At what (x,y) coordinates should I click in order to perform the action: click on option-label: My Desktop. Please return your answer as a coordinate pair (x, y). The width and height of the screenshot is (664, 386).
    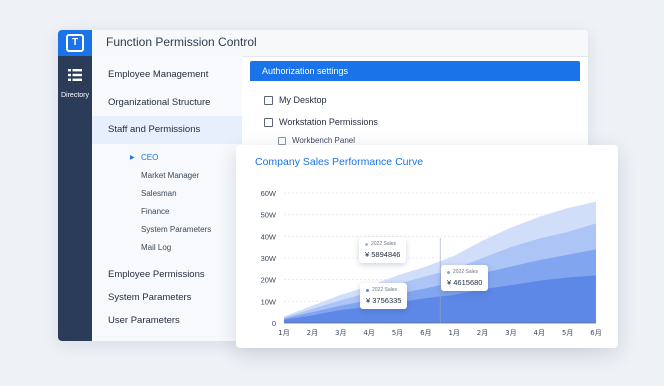
    Looking at the image, I should click on (303, 100).